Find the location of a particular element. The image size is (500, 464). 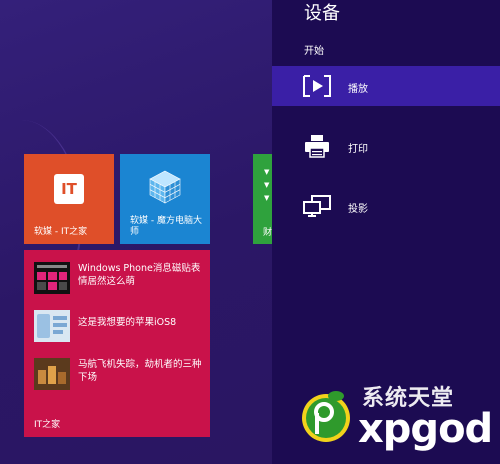

tile-it-home: IT 软媒 - IT之家 is located at coordinates (69, 199).